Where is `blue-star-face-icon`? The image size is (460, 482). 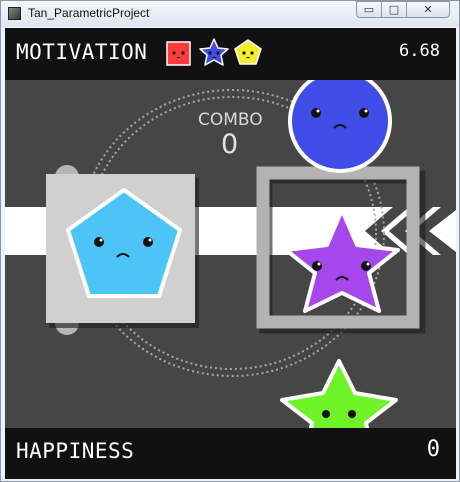
blue-star-face-icon is located at coordinates (214, 52).